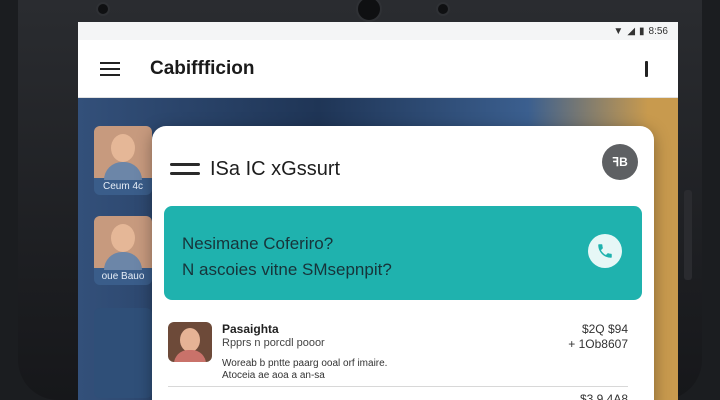  Describe the element at coordinates (275, 168) in the screenshot. I see `card-title: ISa IC xGssurt` at that location.